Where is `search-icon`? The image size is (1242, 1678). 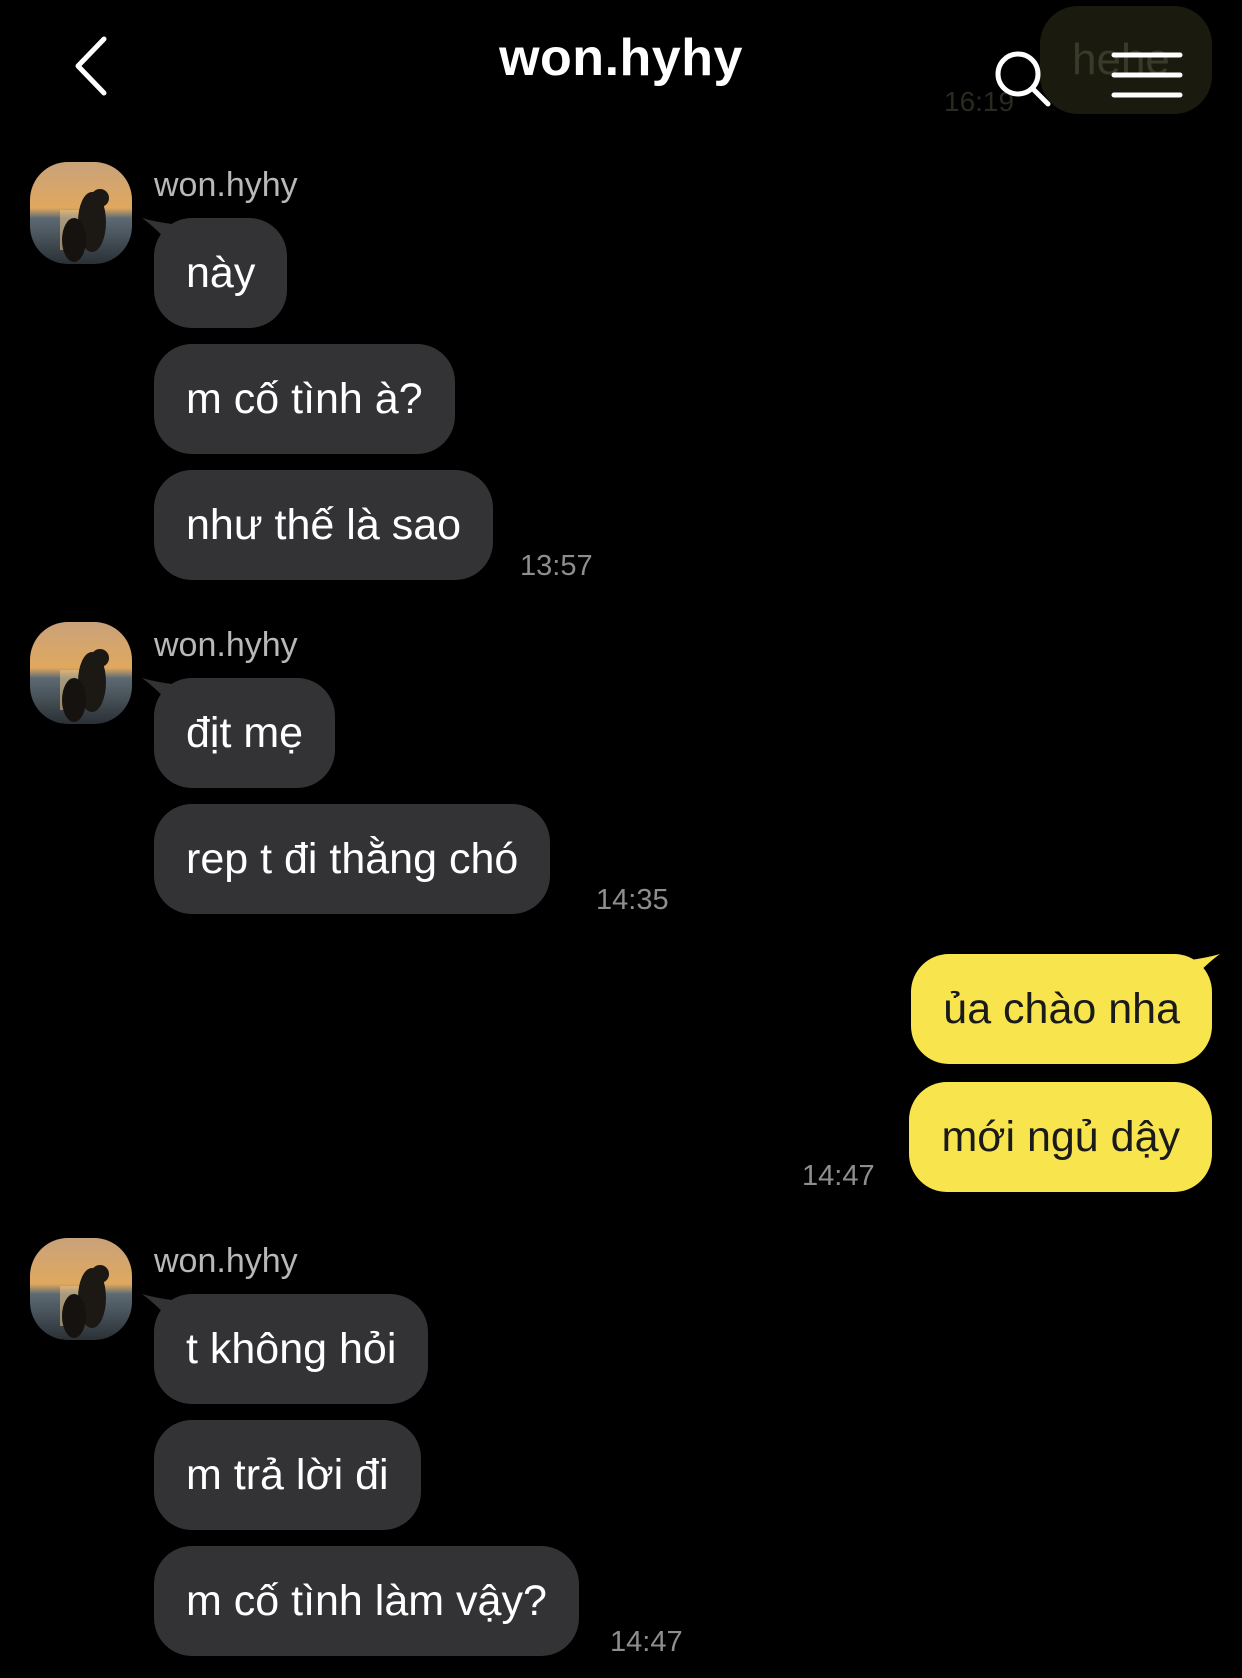
search-icon is located at coordinates (1023, 79).